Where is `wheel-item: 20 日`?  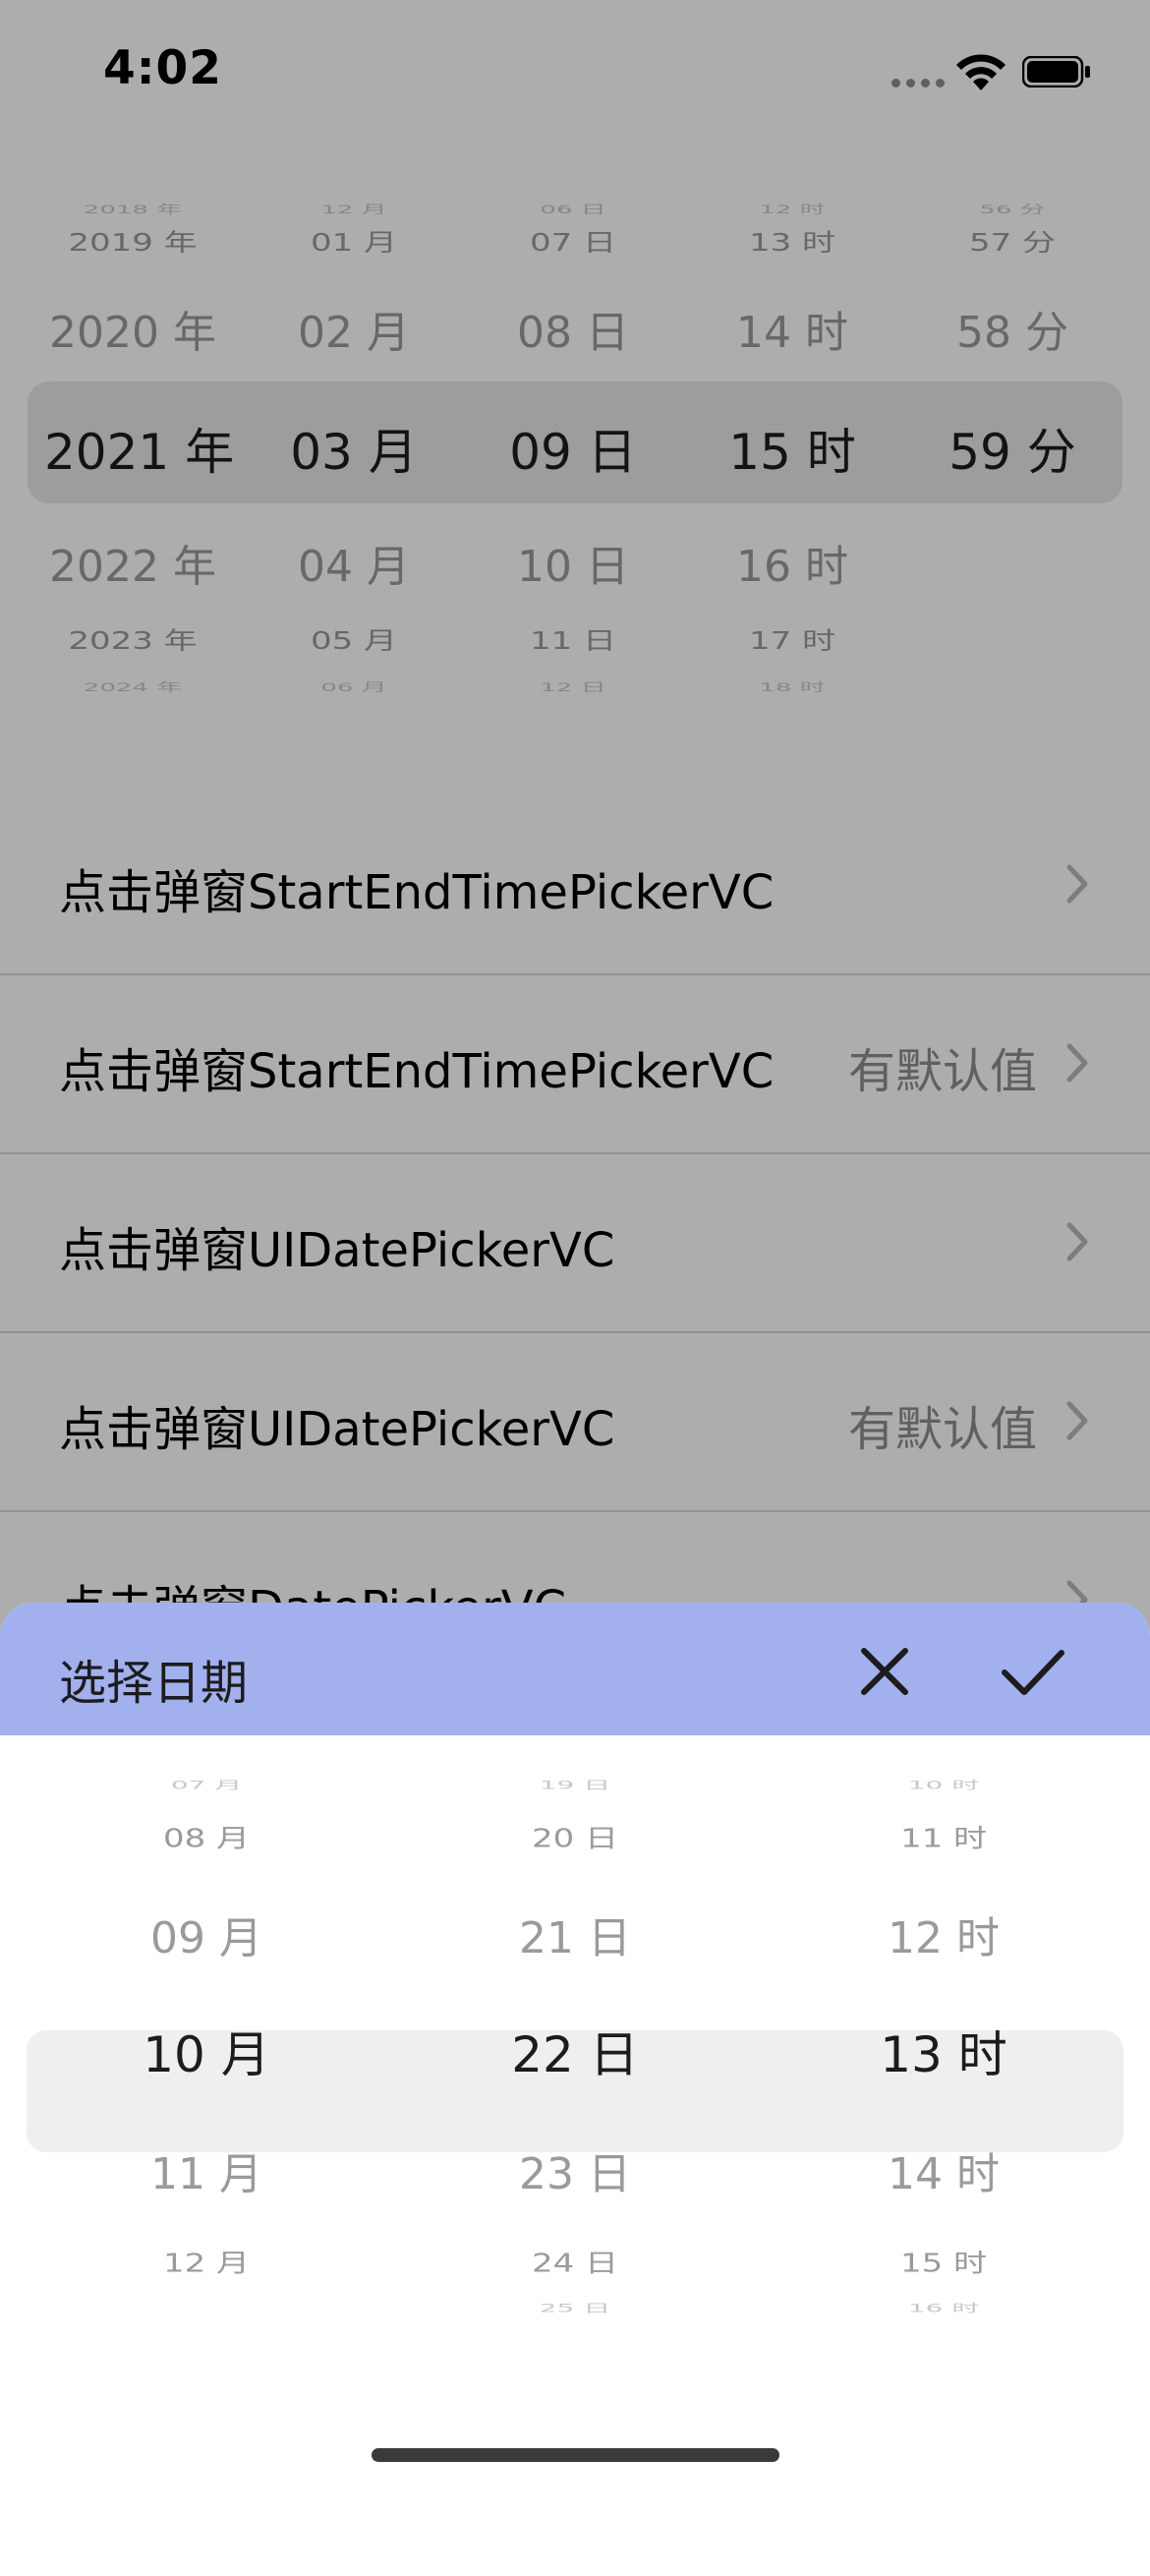 wheel-item: 20 日 is located at coordinates (575, 1839).